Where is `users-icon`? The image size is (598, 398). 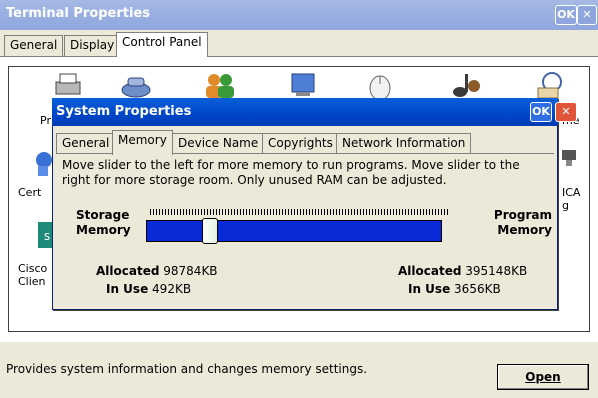 users-icon is located at coordinates (220, 85).